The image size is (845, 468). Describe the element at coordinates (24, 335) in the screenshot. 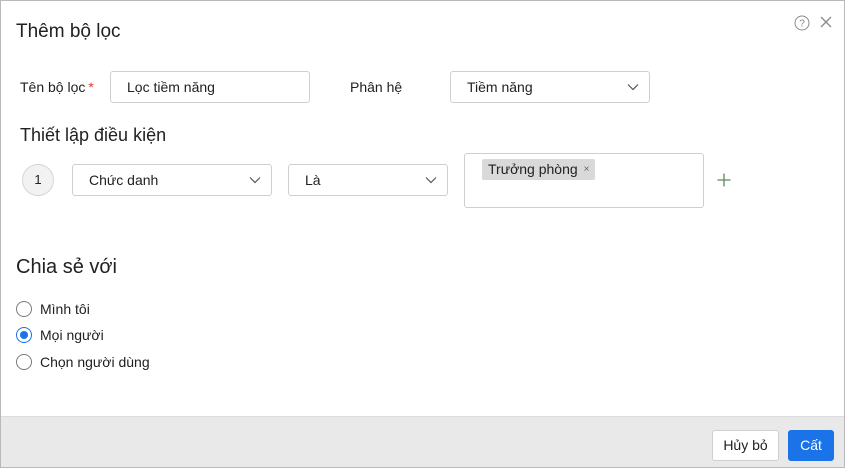

I see `radio-everyone` at that location.